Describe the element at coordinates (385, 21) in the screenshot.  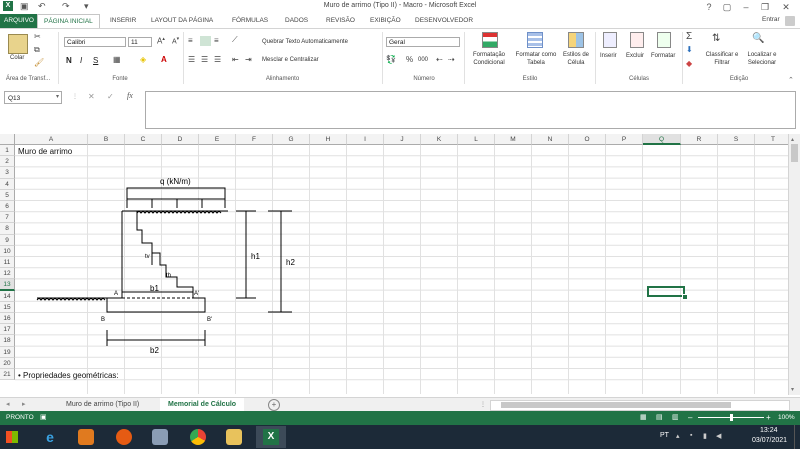
I see `tab-view: EXIBIÇÃO` at that location.